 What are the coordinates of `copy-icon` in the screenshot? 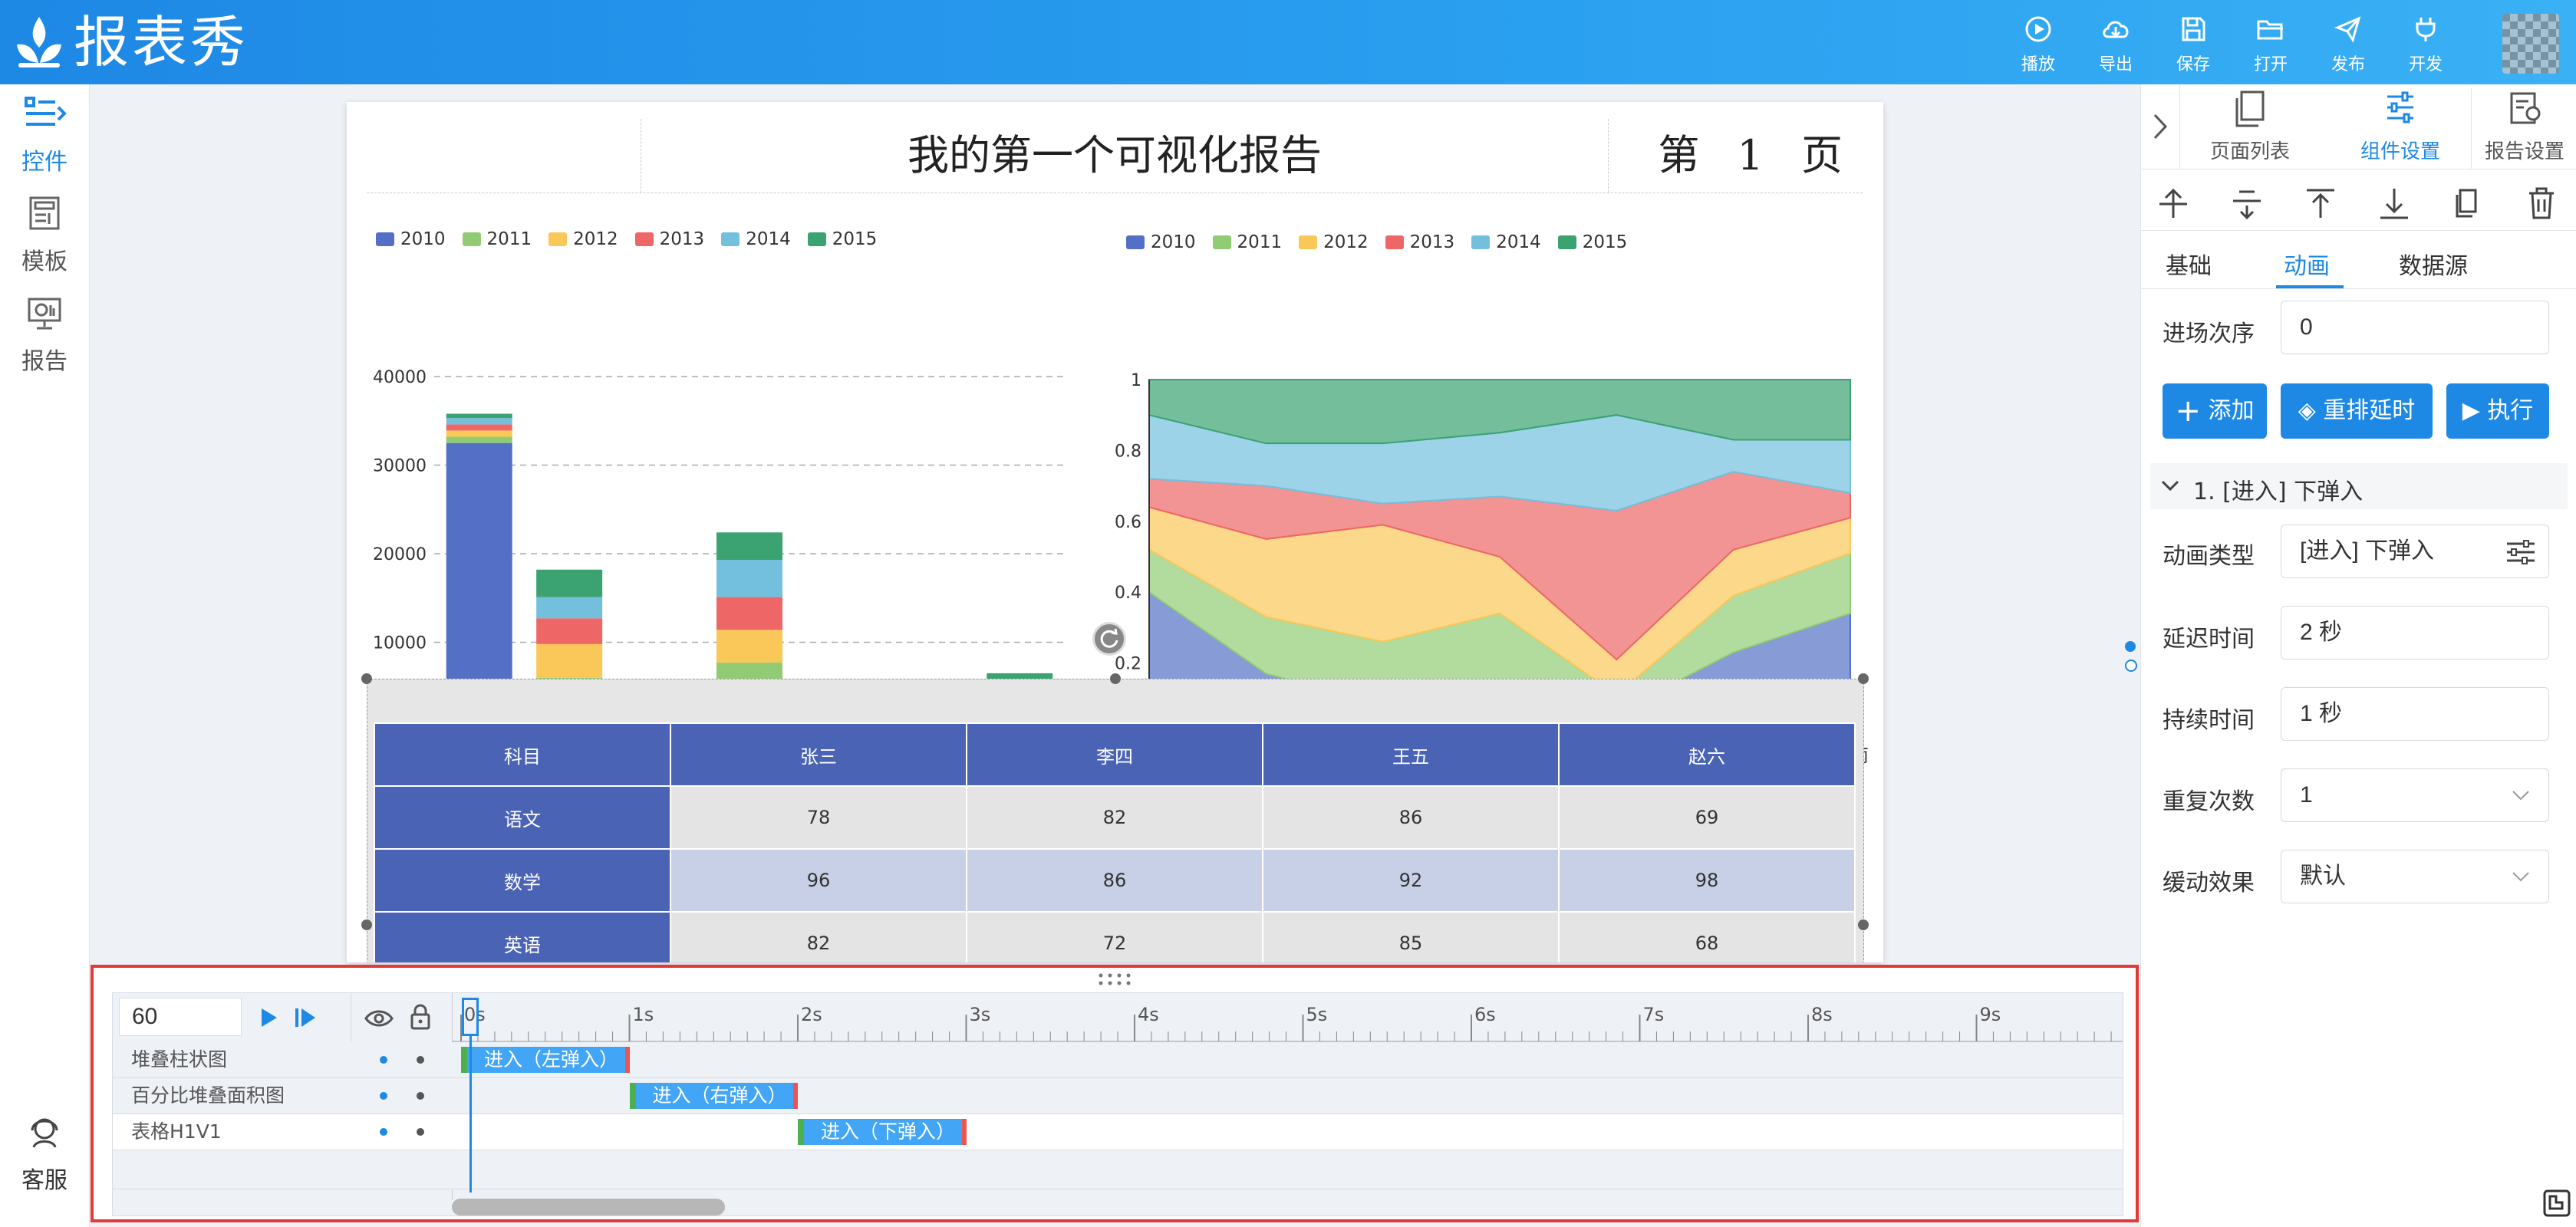 It's located at (2466, 203).